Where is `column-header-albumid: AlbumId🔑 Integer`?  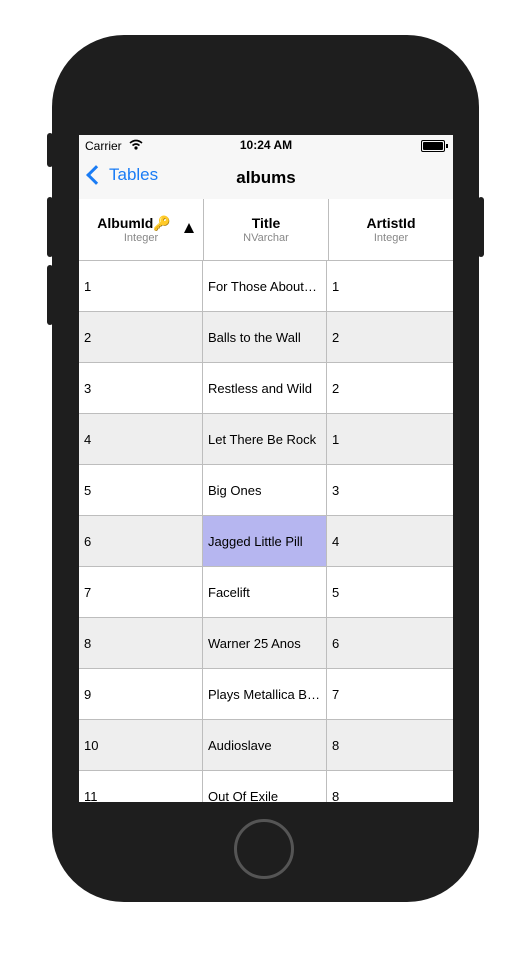
column-header-albumid: AlbumId🔑 Integer is located at coordinates (141, 229).